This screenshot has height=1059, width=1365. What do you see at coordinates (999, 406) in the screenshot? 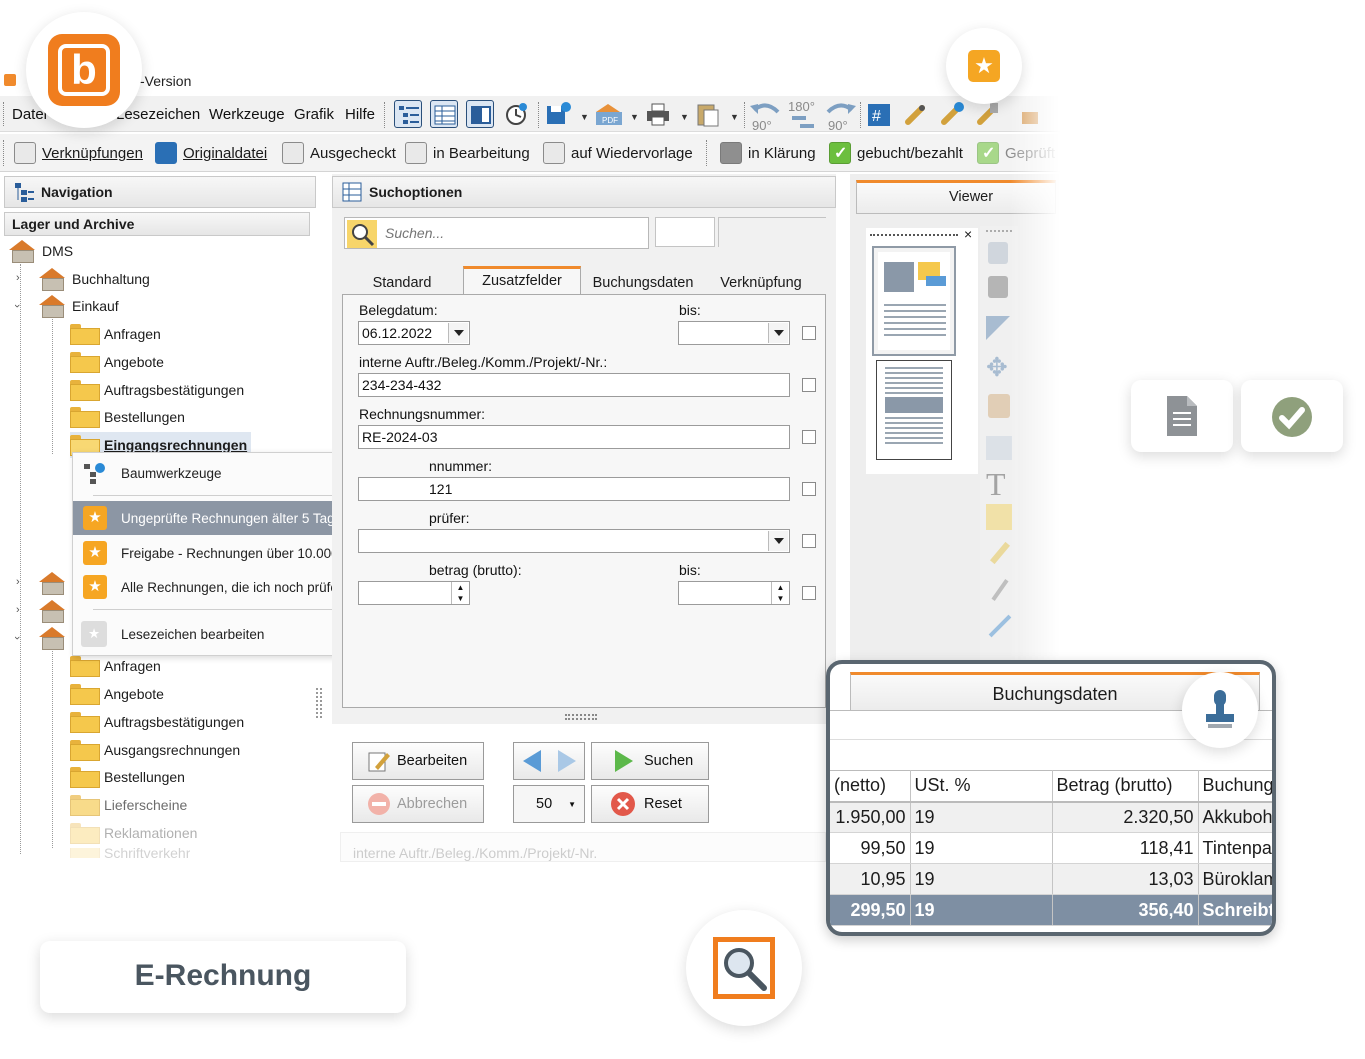
I see `stamp-tool-icon` at bounding box center [999, 406].